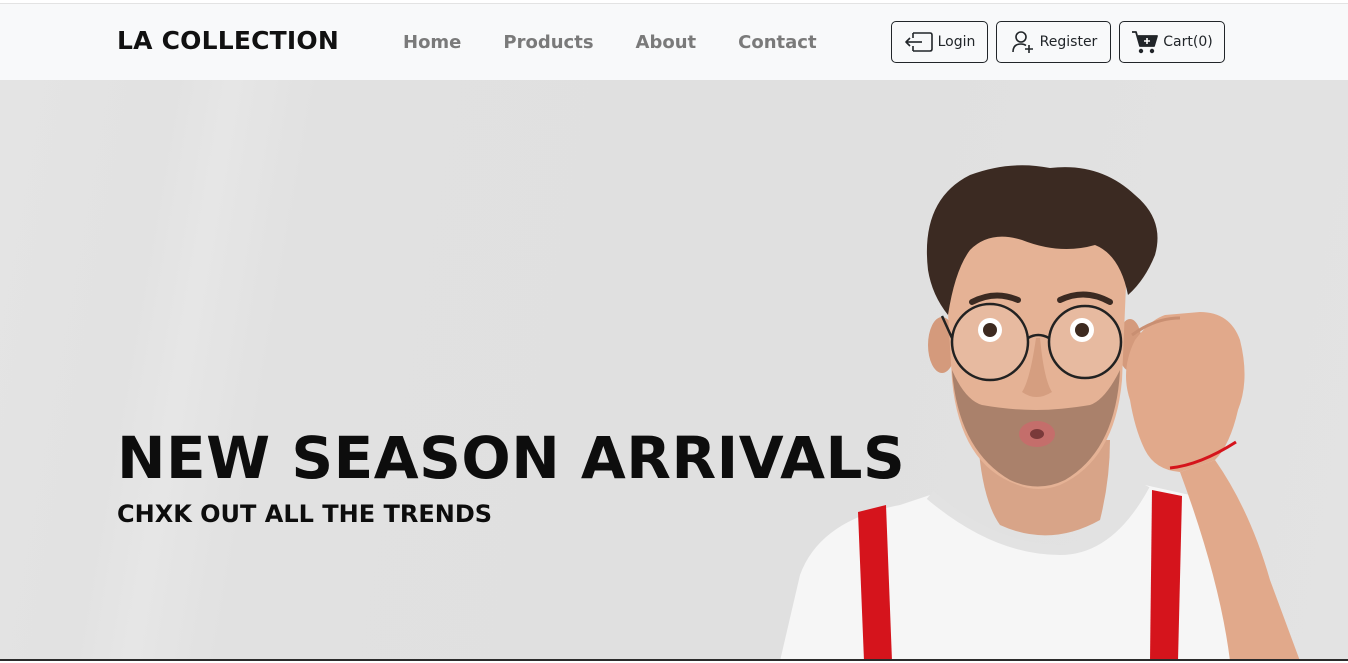 This screenshot has height=663, width=1348. Describe the element at coordinates (777, 42) in the screenshot. I see `nav-link-contact: Contact` at that location.